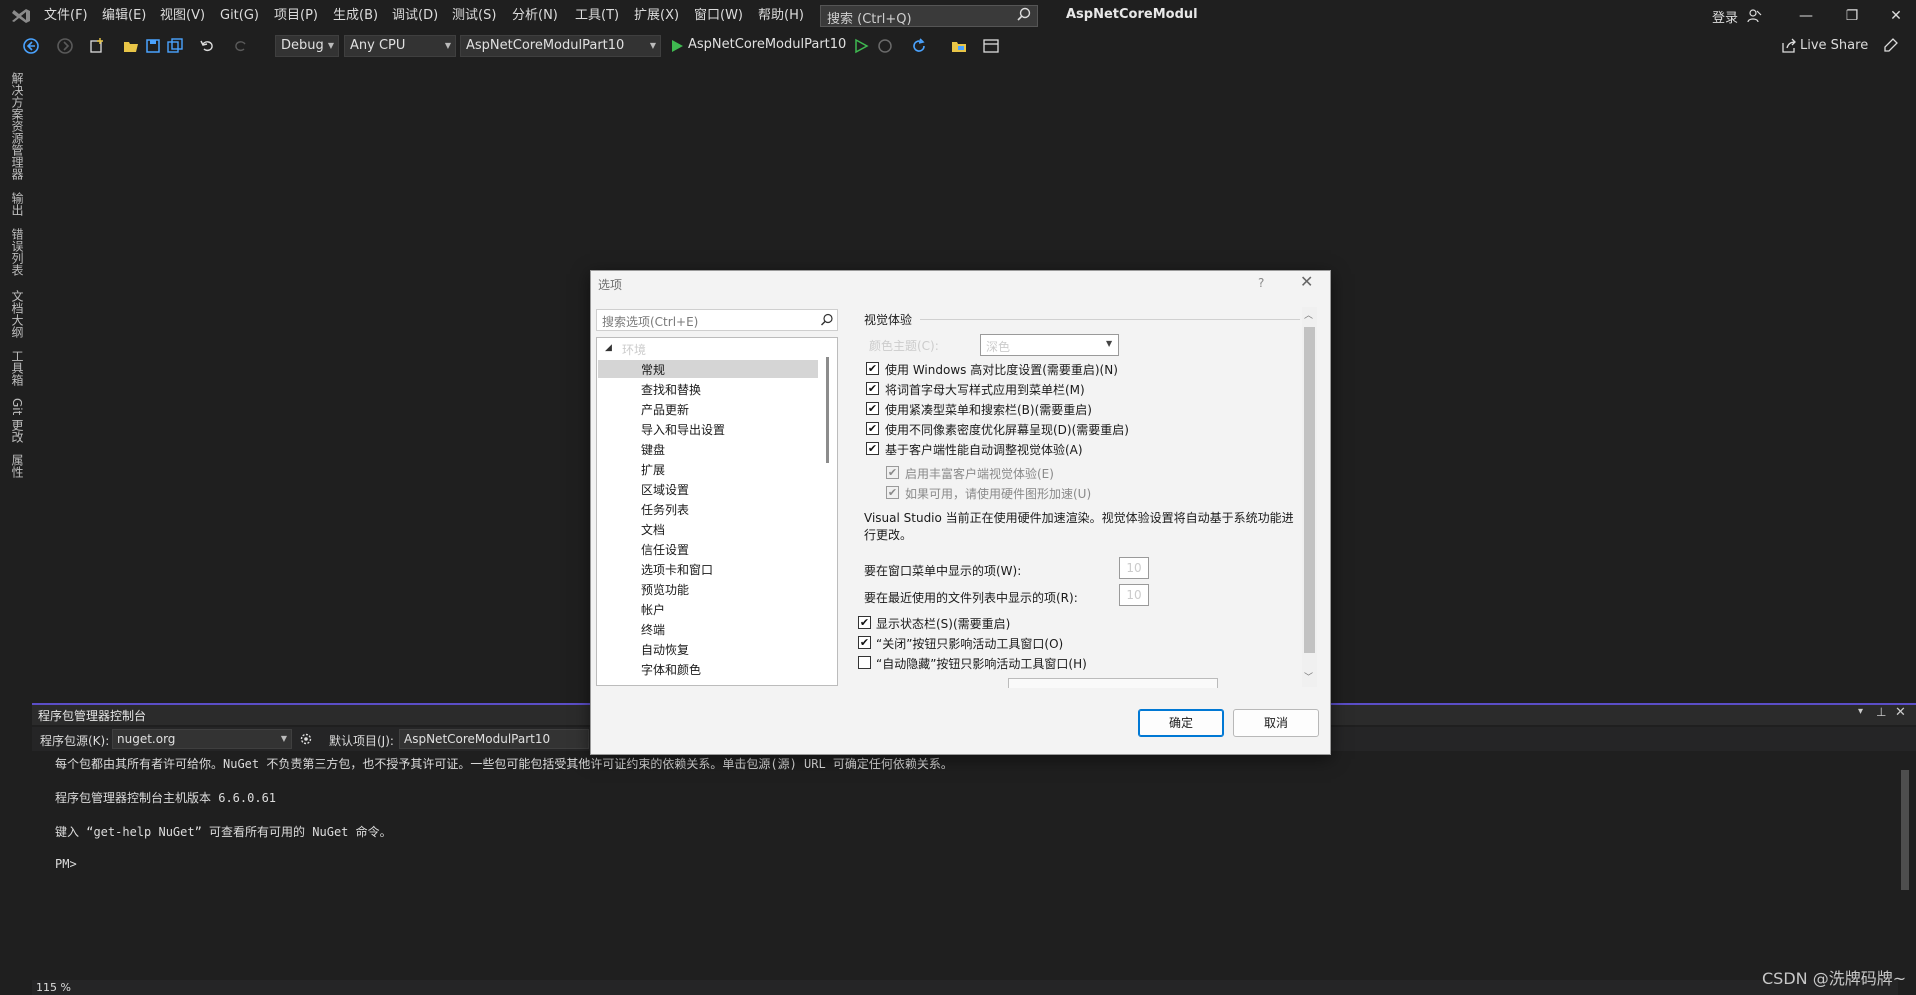 This screenshot has height=995, width=1916. Describe the element at coordinates (65, 46) in the screenshot. I see `navigate-forward-icon` at that location.